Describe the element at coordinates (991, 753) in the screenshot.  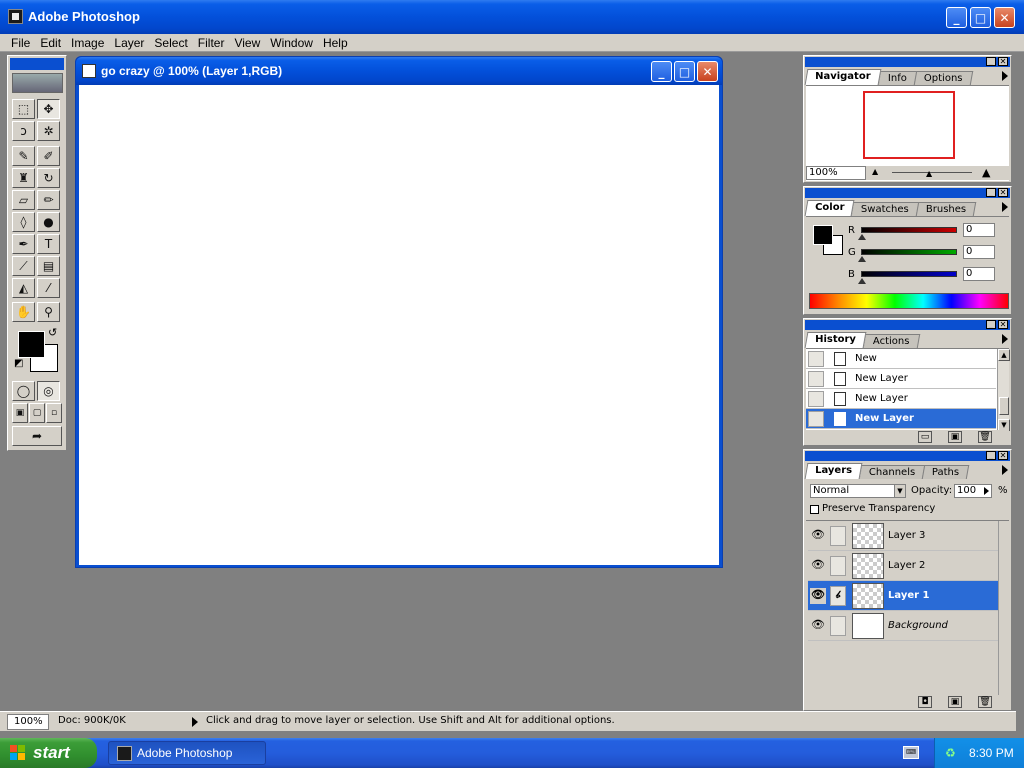
I see `clock: 8:30 PM` at that location.